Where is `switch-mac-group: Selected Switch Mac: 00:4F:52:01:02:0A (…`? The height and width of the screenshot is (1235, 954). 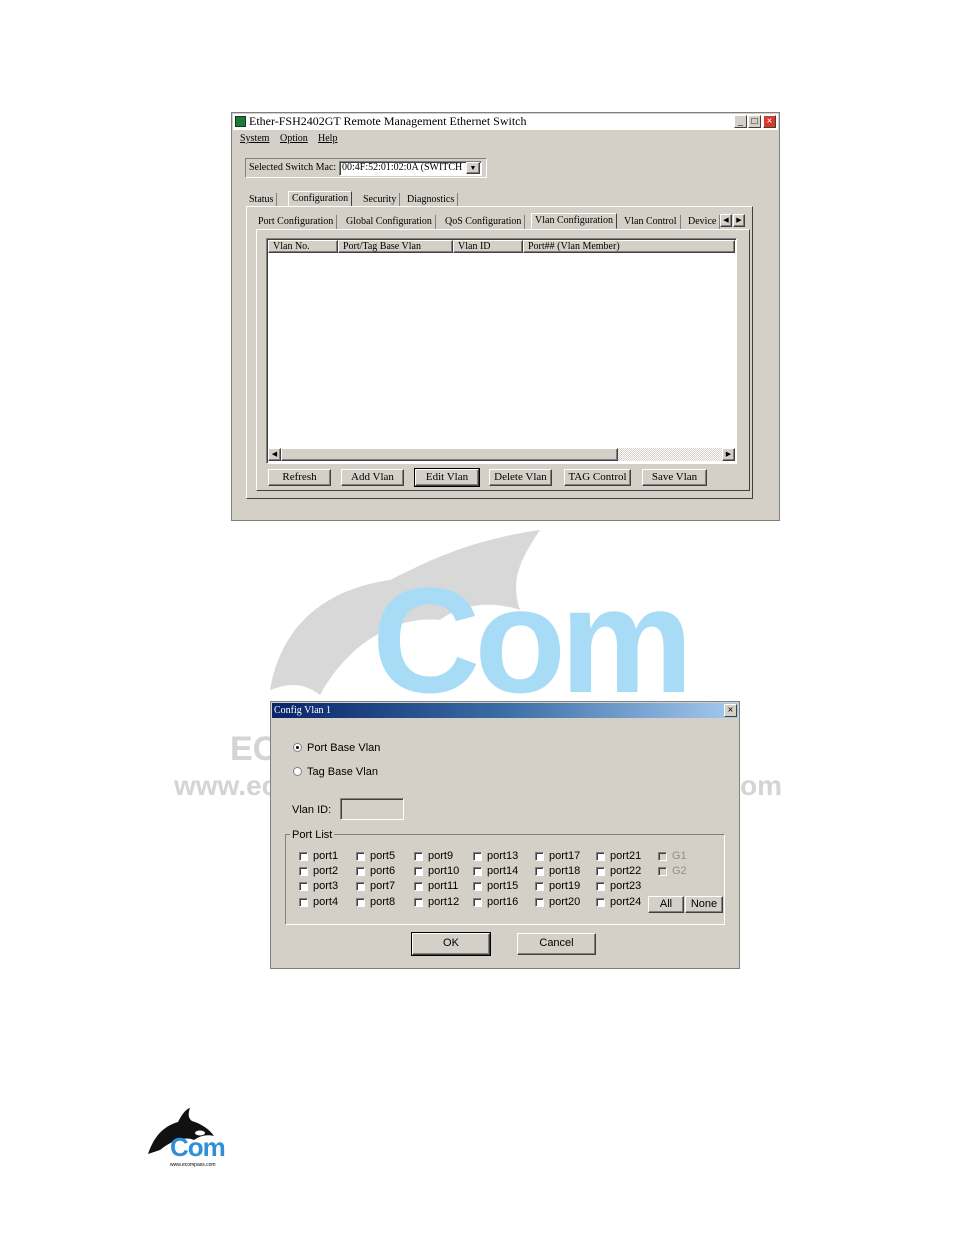 switch-mac-group: Selected Switch Mac: 00:4F:52:01:02:0A (… is located at coordinates (366, 168).